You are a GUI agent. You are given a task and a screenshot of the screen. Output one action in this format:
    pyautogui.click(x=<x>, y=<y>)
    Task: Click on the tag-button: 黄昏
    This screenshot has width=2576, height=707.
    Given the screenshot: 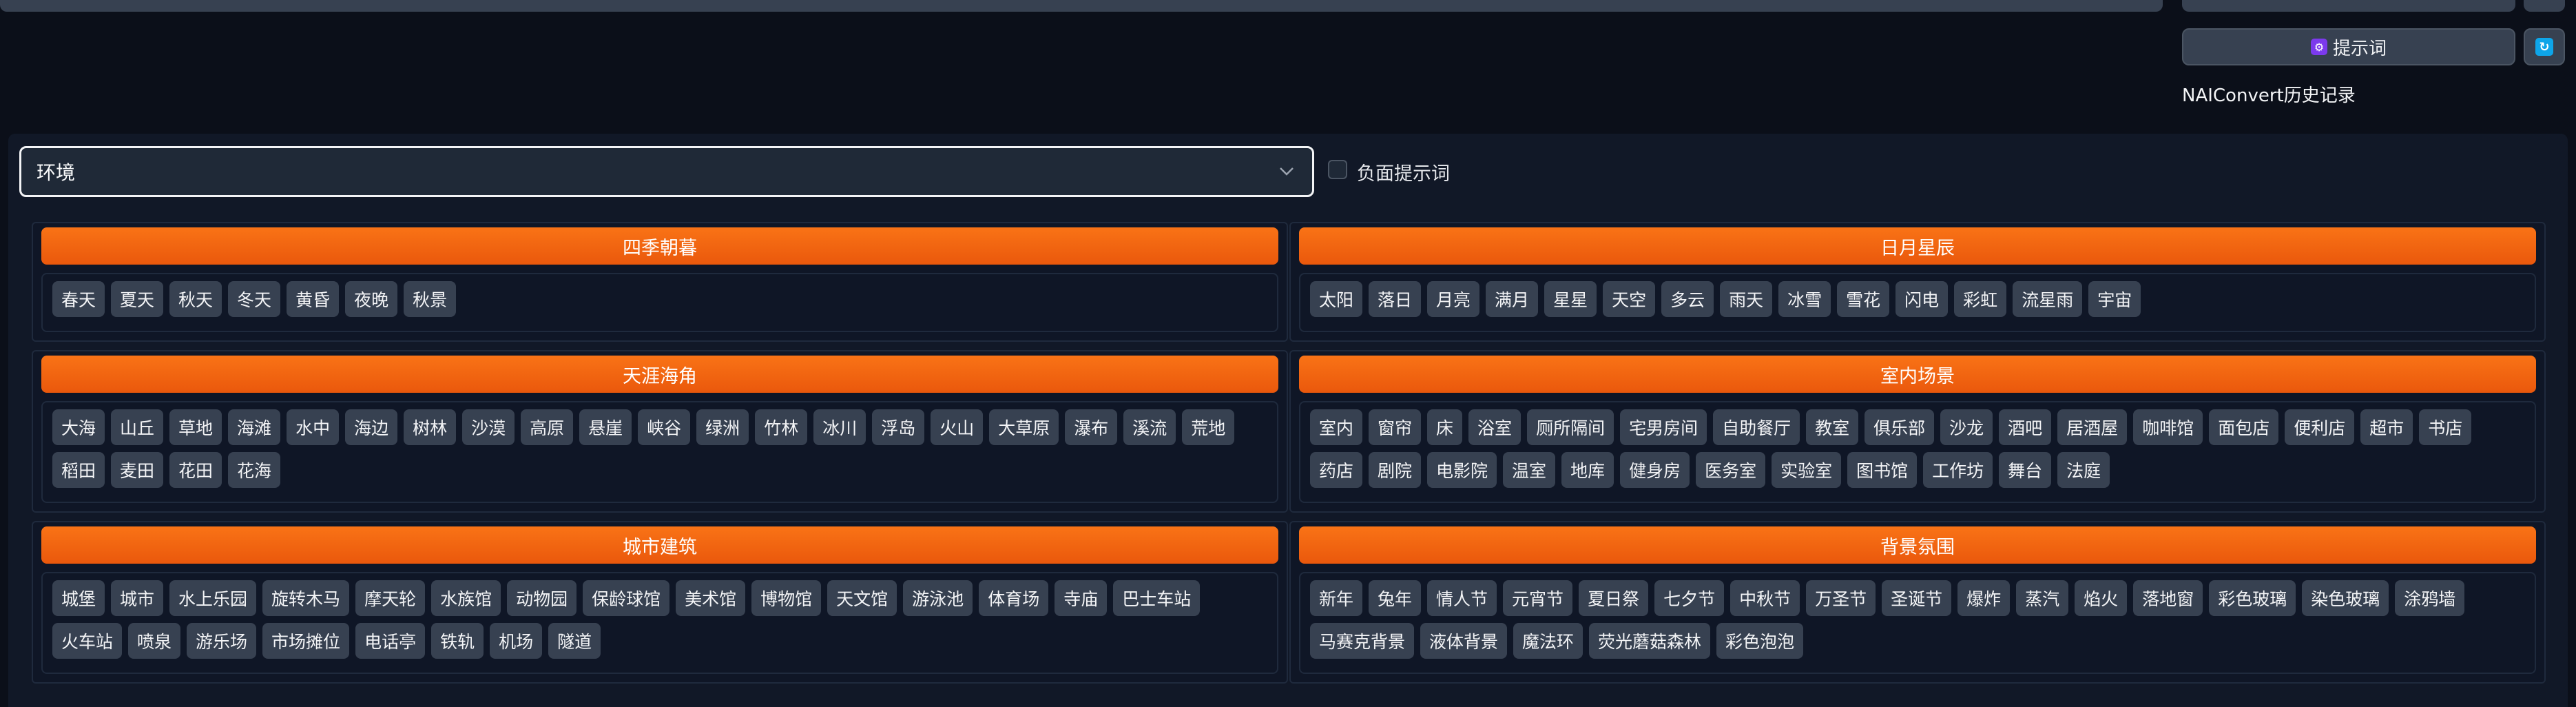 What is the action you would take?
    pyautogui.click(x=313, y=299)
    